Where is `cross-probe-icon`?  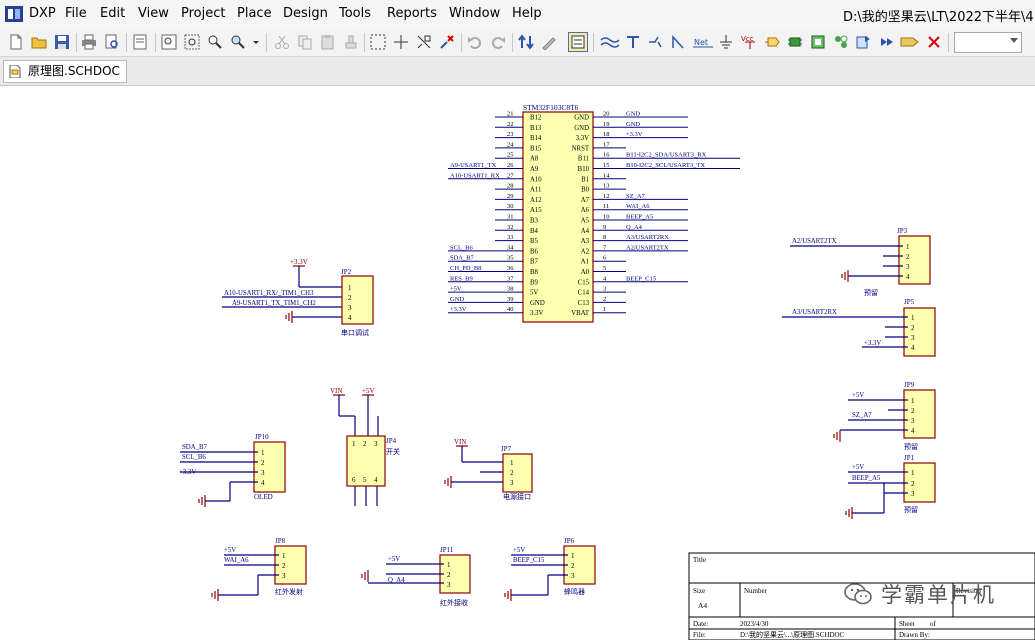 cross-probe-icon is located at coordinates (238, 42).